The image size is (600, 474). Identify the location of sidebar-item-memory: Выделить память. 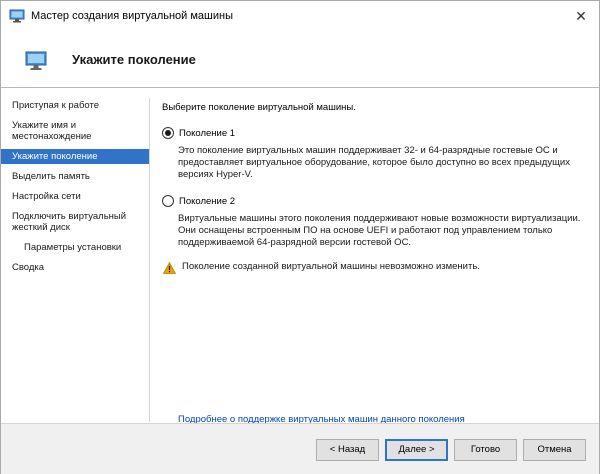
(75, 176).